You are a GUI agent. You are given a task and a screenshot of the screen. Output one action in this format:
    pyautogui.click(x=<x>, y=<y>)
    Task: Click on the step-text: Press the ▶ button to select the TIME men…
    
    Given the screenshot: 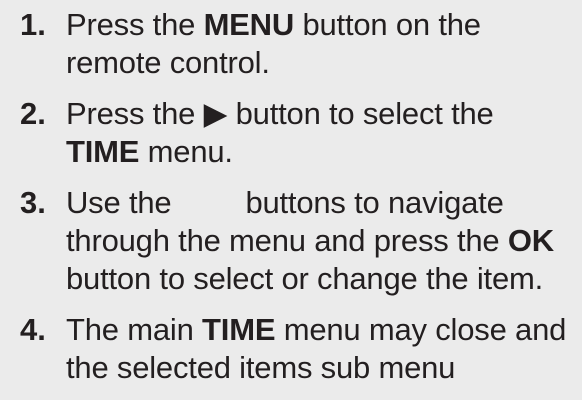 What is the action you would take?
    pyautogui.click(x=280, y=133)
    